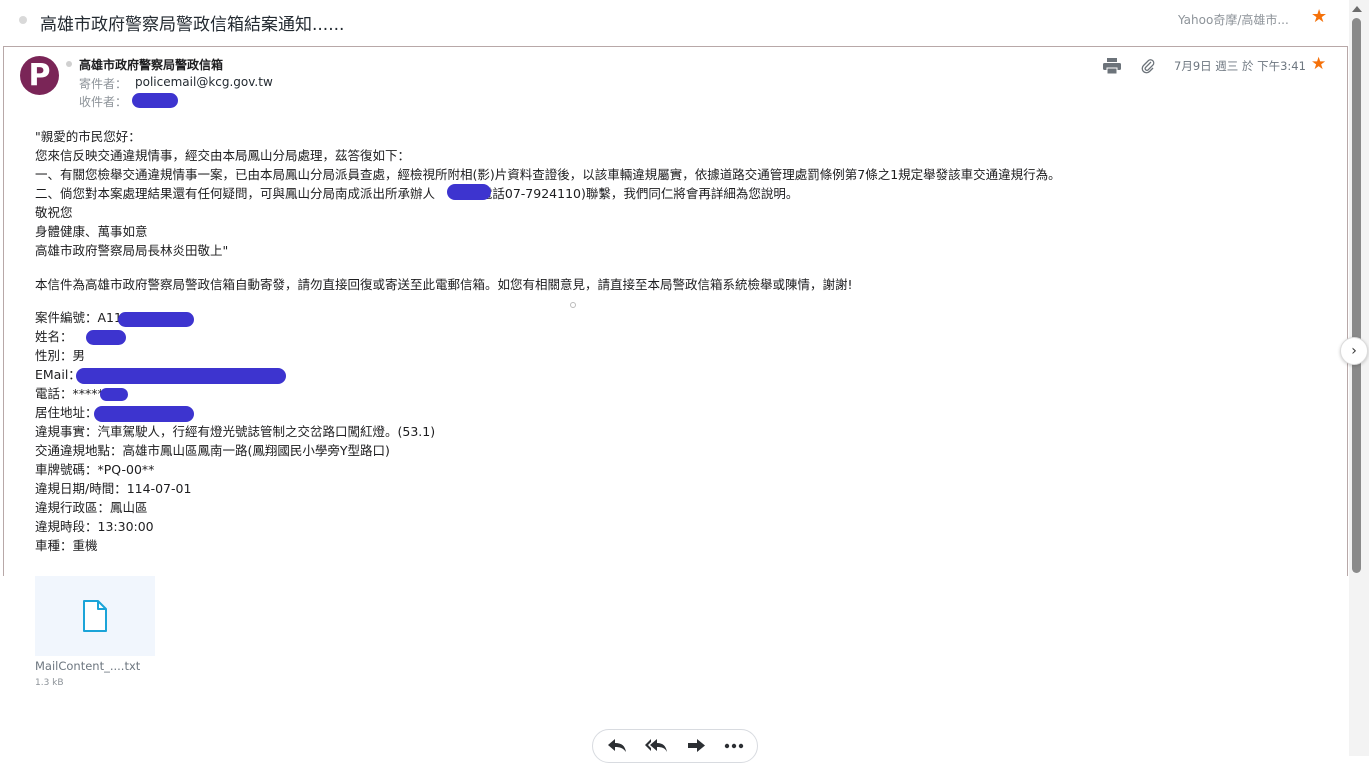  I want to click on body-line: 身體健康、萬事如意, so click(91, 231).